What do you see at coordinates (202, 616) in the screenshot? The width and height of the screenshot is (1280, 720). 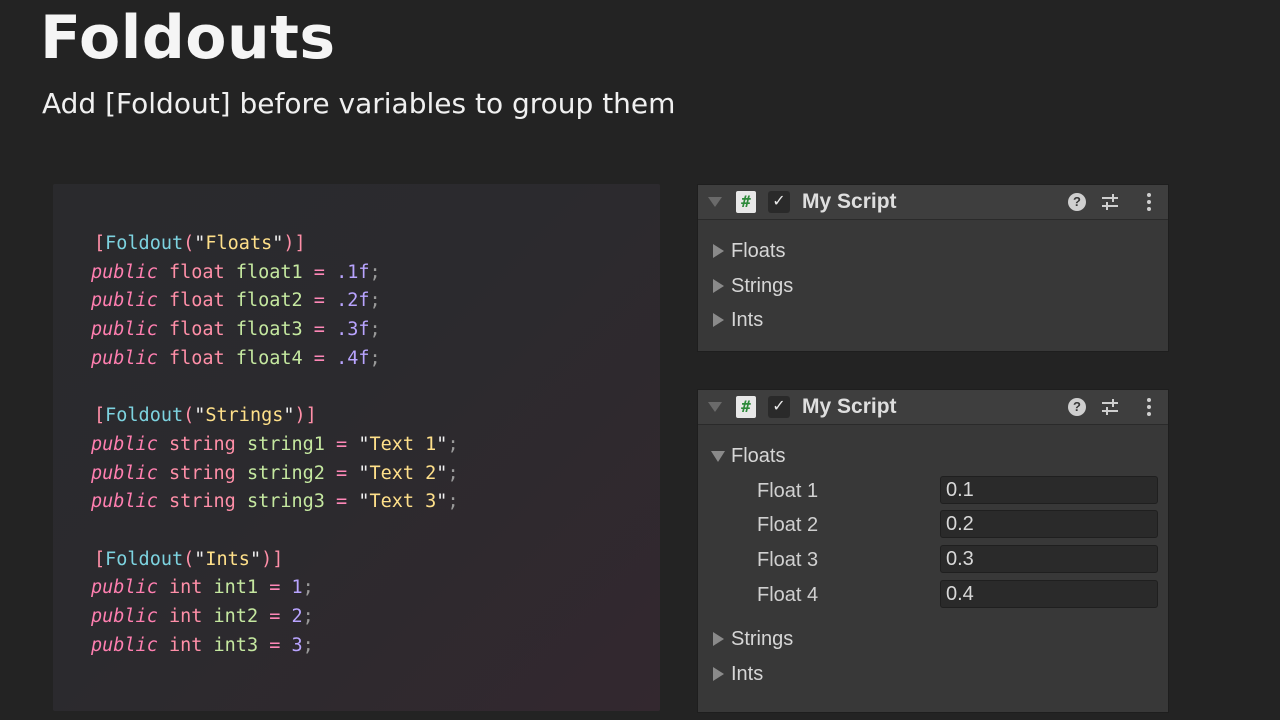 I see `code-line: public int int2 = 2;` at bounding box center [202, 616].